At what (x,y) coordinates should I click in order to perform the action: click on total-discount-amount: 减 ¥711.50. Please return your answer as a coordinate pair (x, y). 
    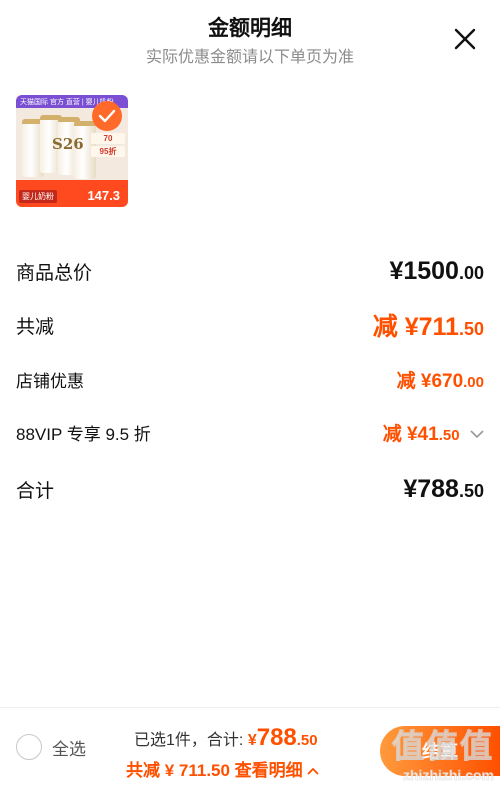
    Looking at the image, I should click on (428, 327).